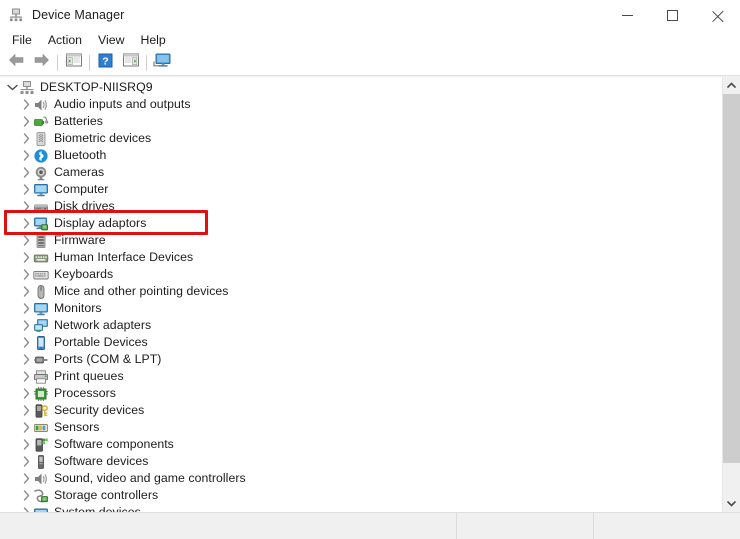 This screenshot has height=539, width=740. I want to click on tree-row: Software devices, so click(361, 461).